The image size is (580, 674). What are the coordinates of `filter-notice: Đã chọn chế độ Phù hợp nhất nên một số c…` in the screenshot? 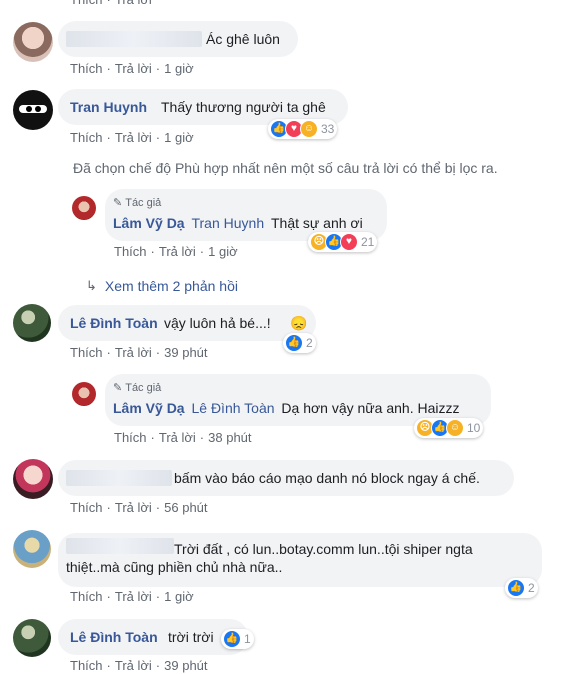 It's located at (285, 168).